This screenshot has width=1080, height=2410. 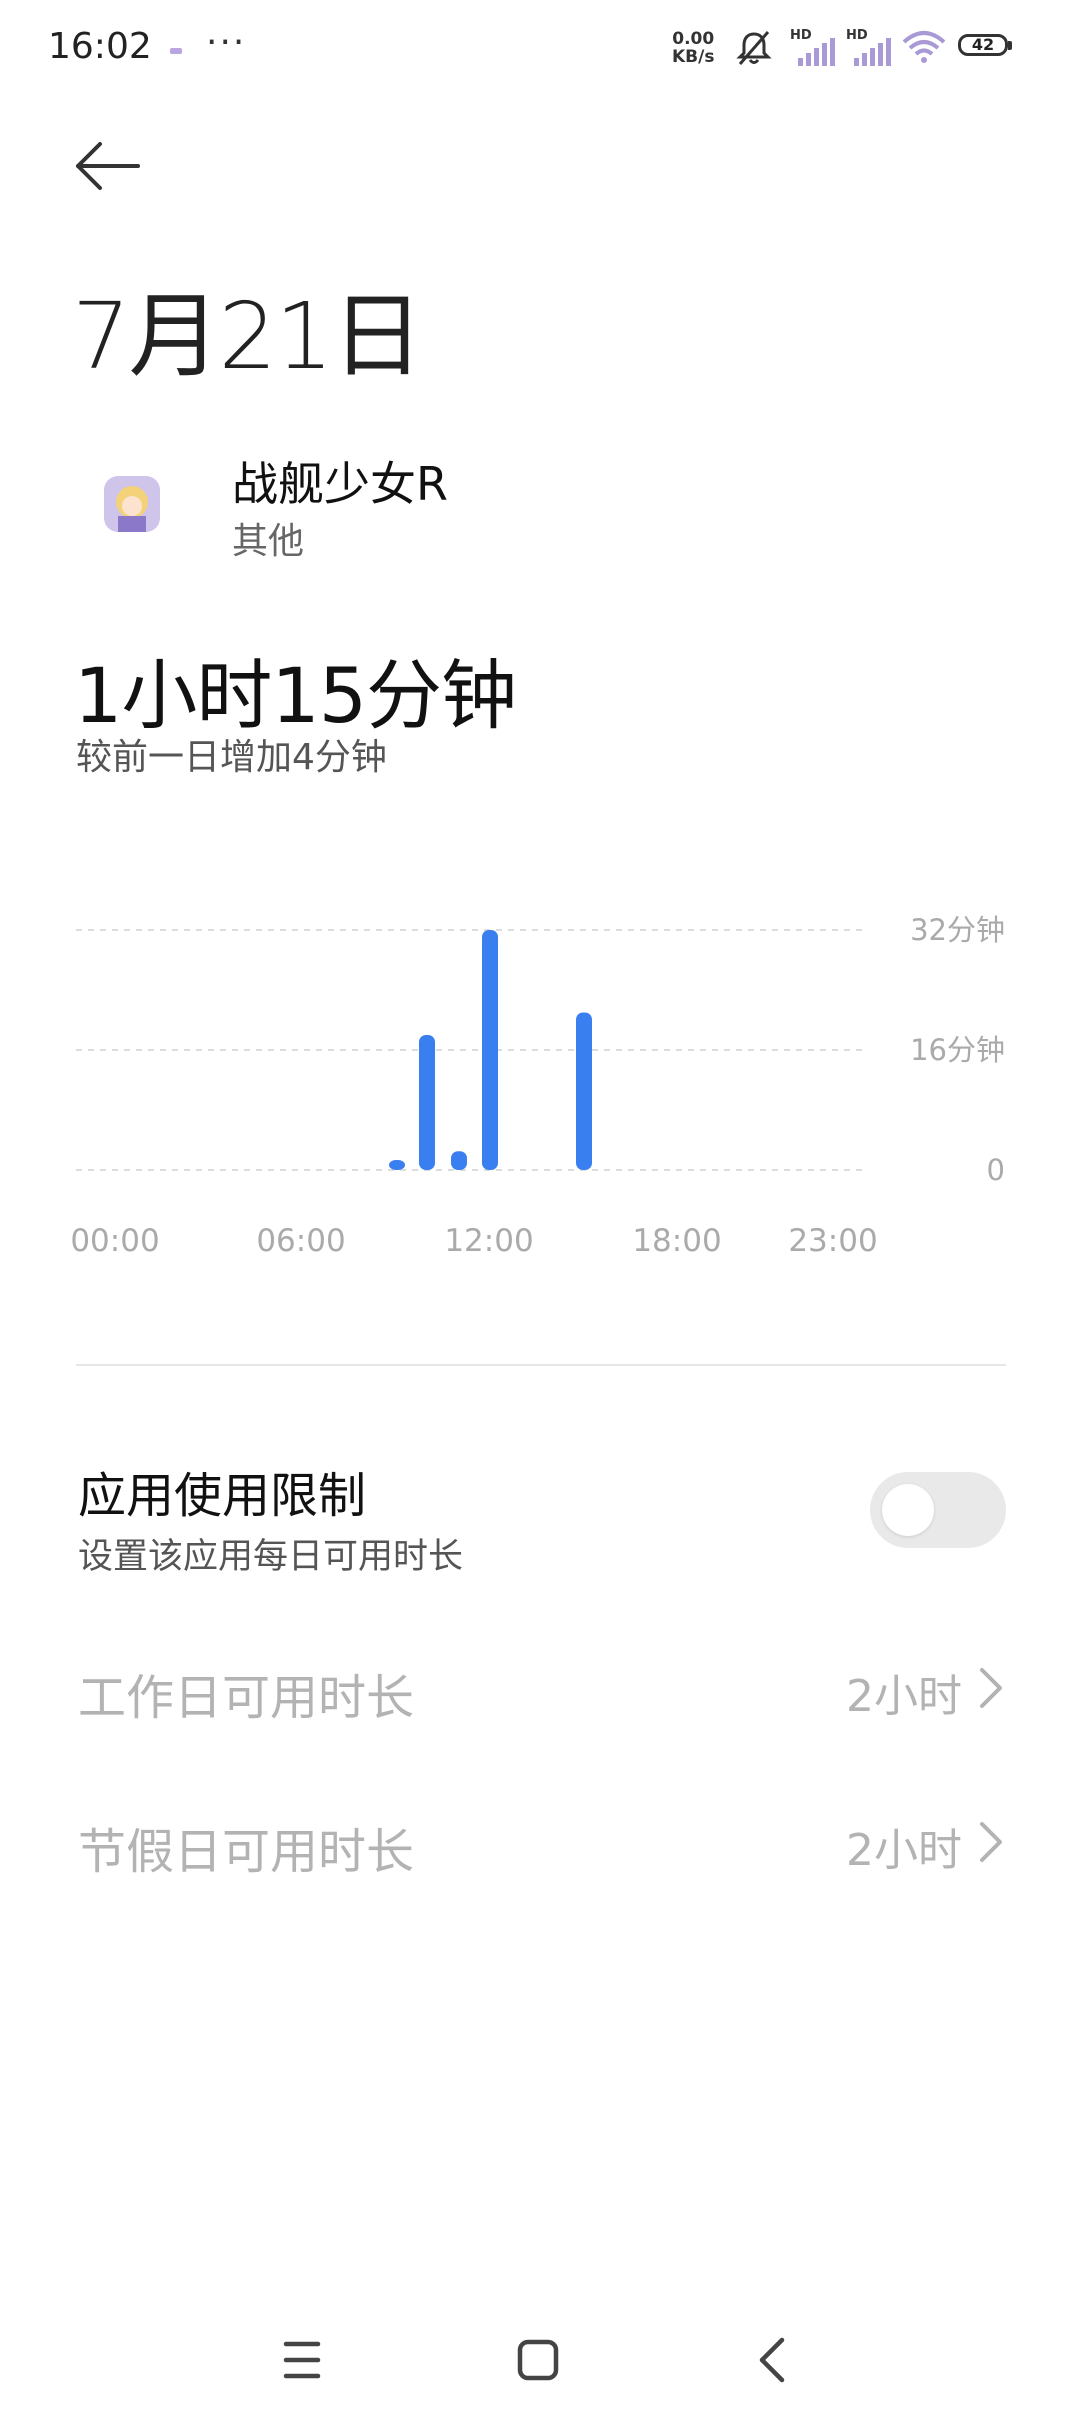 What do you see at coordinates (957, 1050) in the screenshot?
I see `y-tick-label: 16分钟` at bounding box center [957, 1050].